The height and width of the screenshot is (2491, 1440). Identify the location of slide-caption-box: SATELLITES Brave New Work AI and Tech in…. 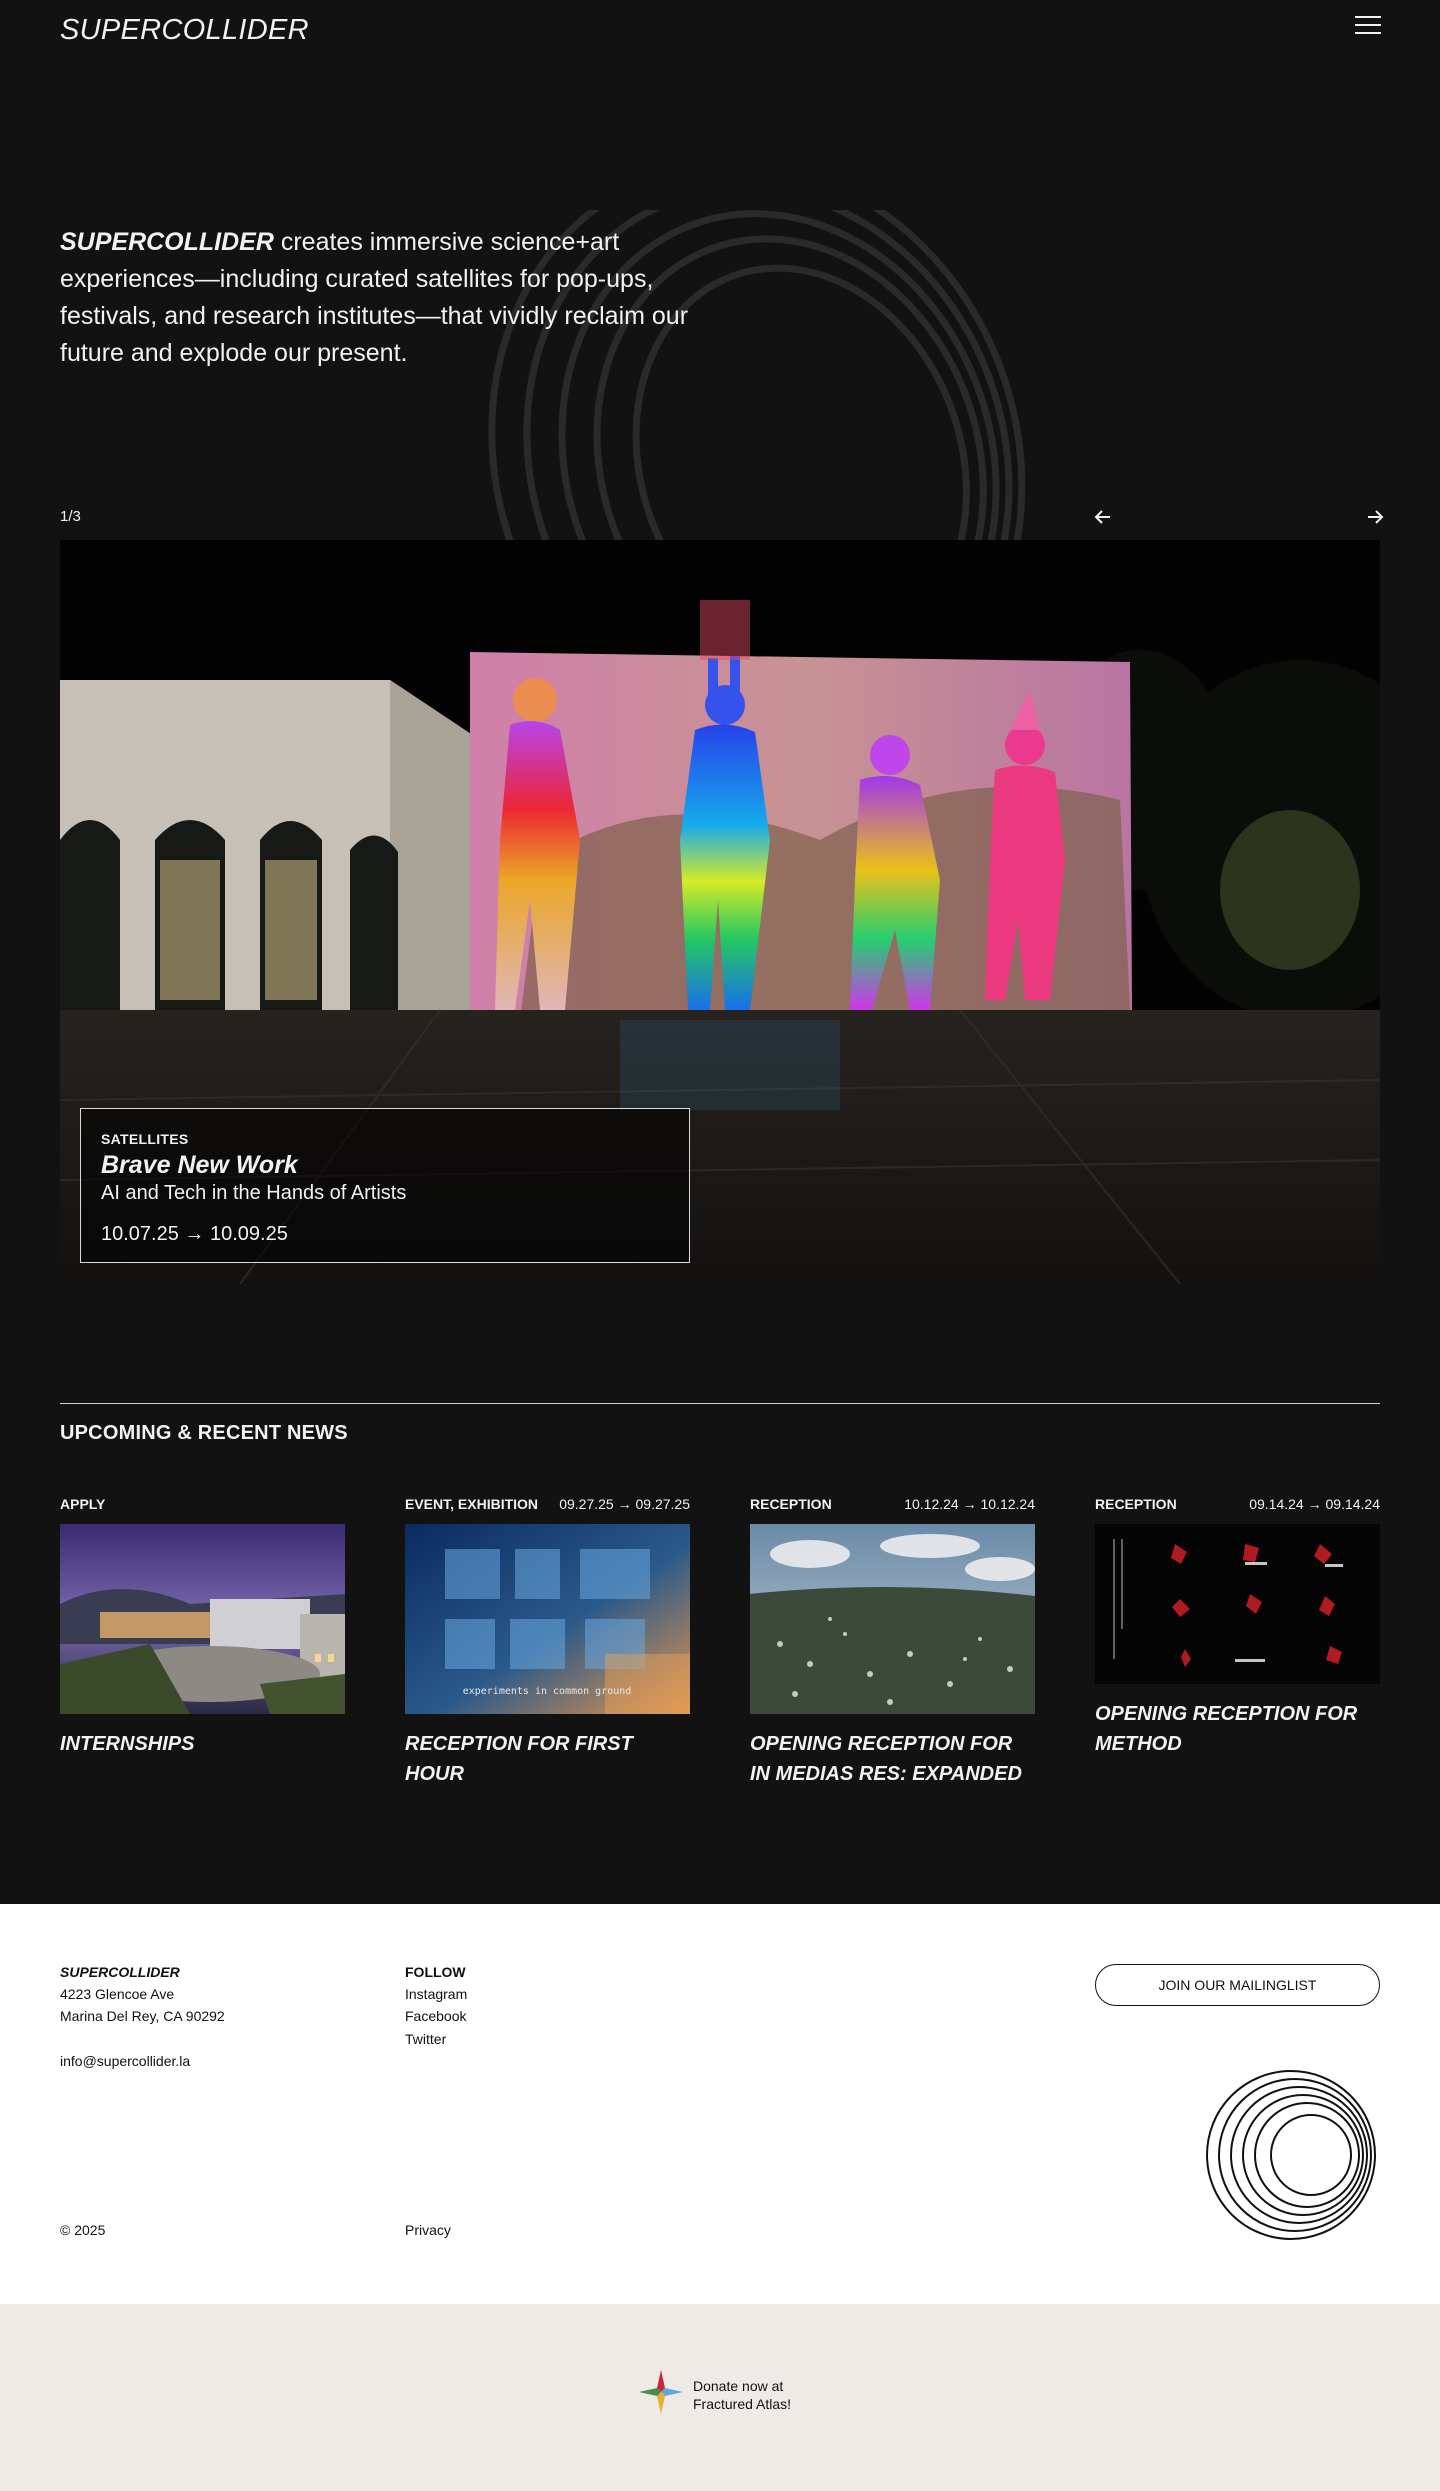
(385, 1185).